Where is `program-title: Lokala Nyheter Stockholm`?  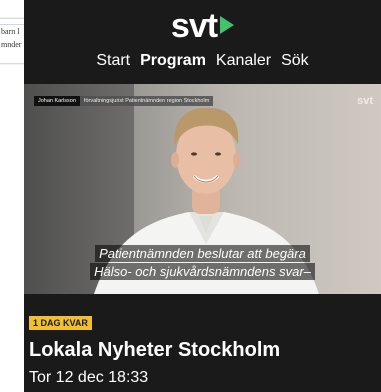 program-title: Lokala Nyheter Stockholm is located at coordinates (154, 350).